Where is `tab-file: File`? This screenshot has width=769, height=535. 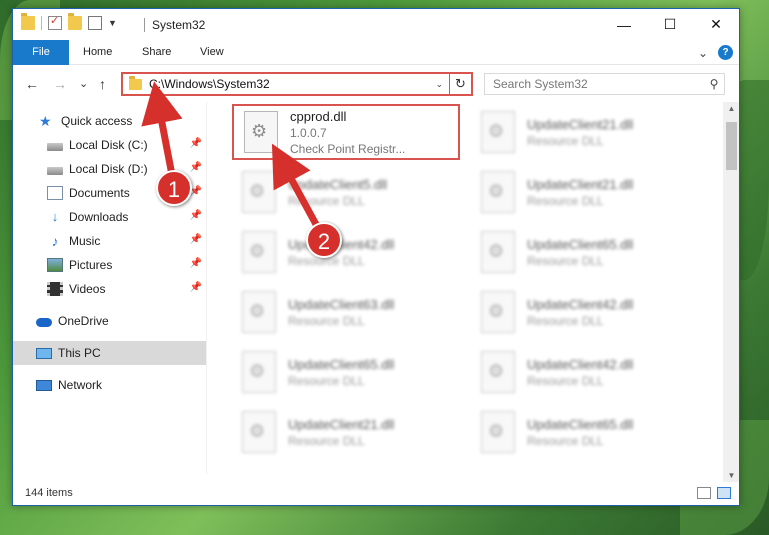
tab-file: File is located at coordinates (41, 52).